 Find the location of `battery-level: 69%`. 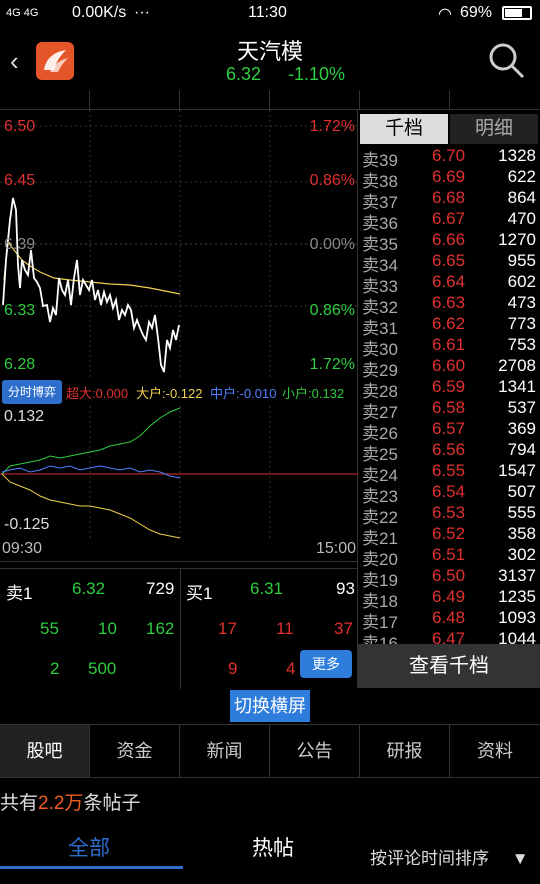

battery-level: 69% is located at coordinates (476, 12).